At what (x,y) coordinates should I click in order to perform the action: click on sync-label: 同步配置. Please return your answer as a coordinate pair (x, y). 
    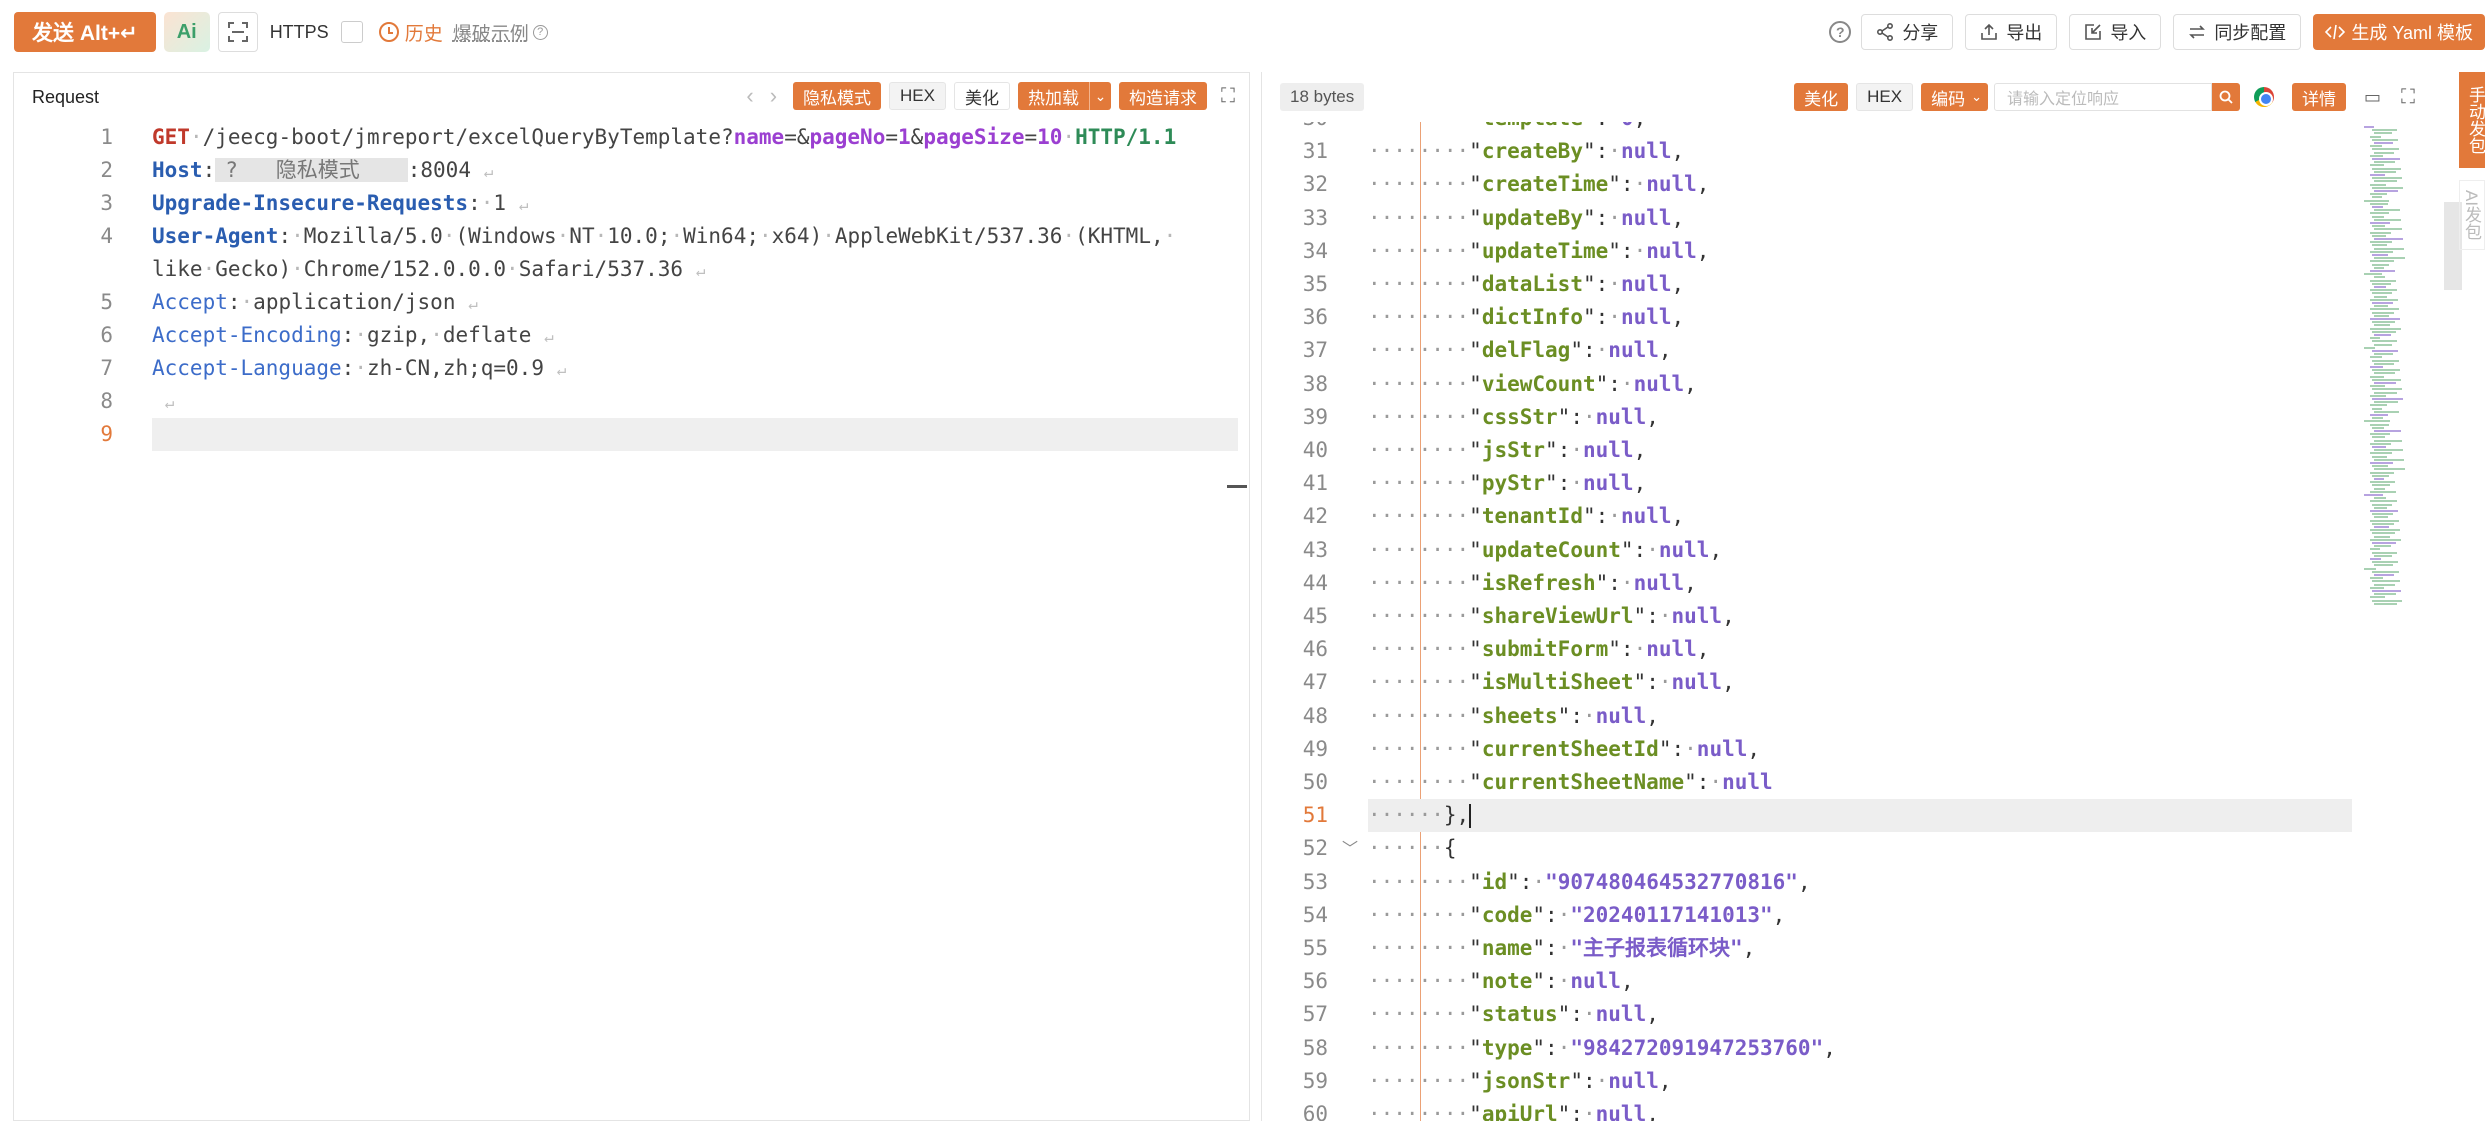
    Looking at the image, I should click on (2250, 33).